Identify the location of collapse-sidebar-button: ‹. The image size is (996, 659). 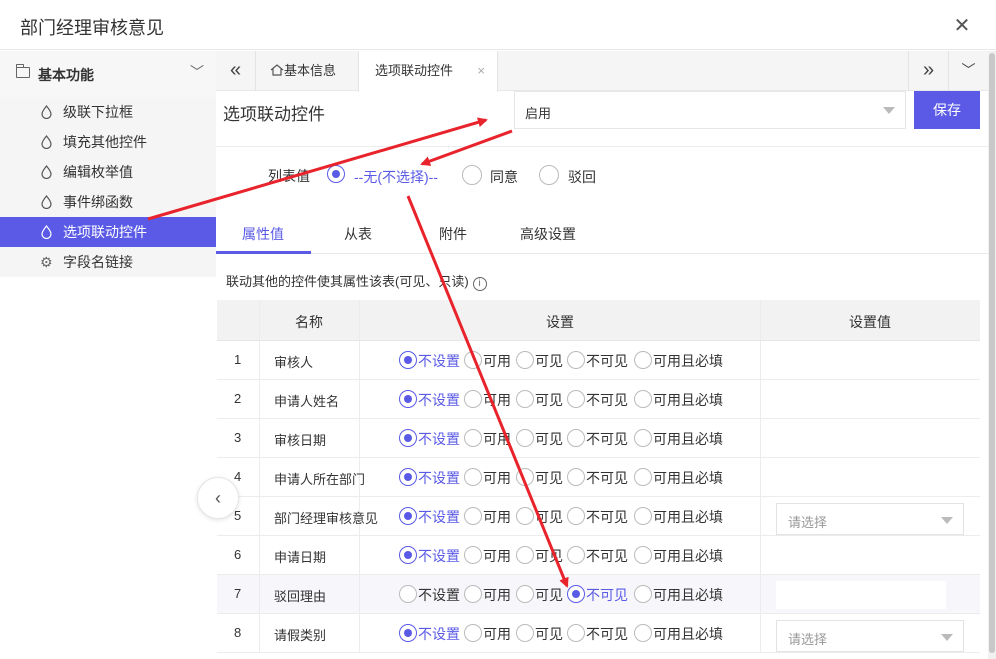
(218, 498).